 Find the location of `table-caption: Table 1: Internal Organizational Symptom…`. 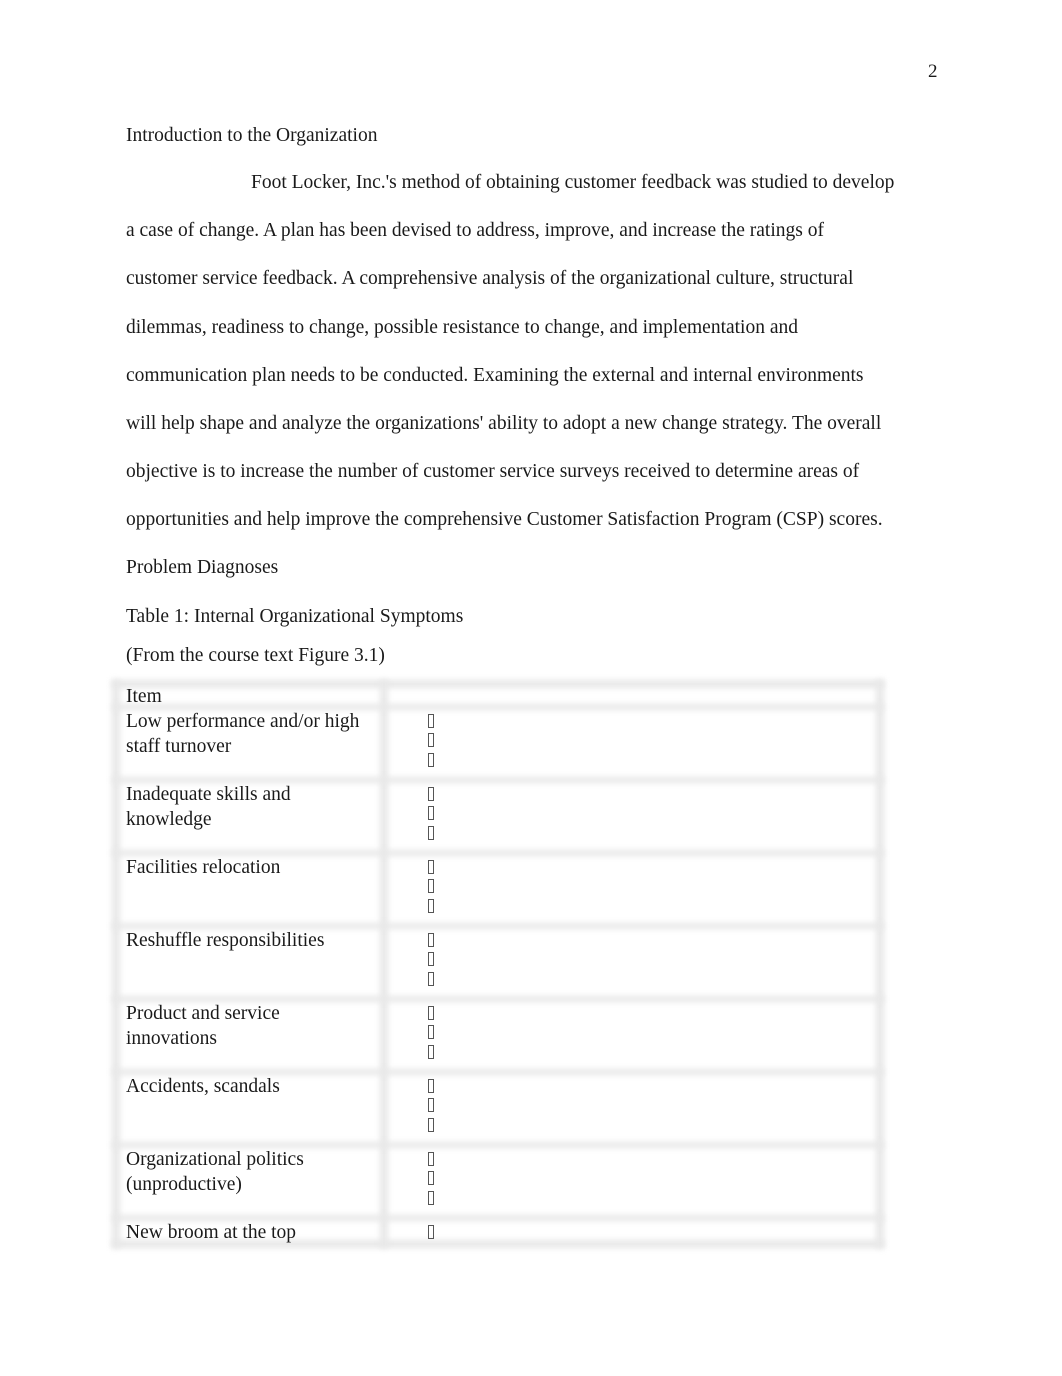

table-caption: Table 1: Internal Organizational Symptom… is located at coordinates (295, 616).